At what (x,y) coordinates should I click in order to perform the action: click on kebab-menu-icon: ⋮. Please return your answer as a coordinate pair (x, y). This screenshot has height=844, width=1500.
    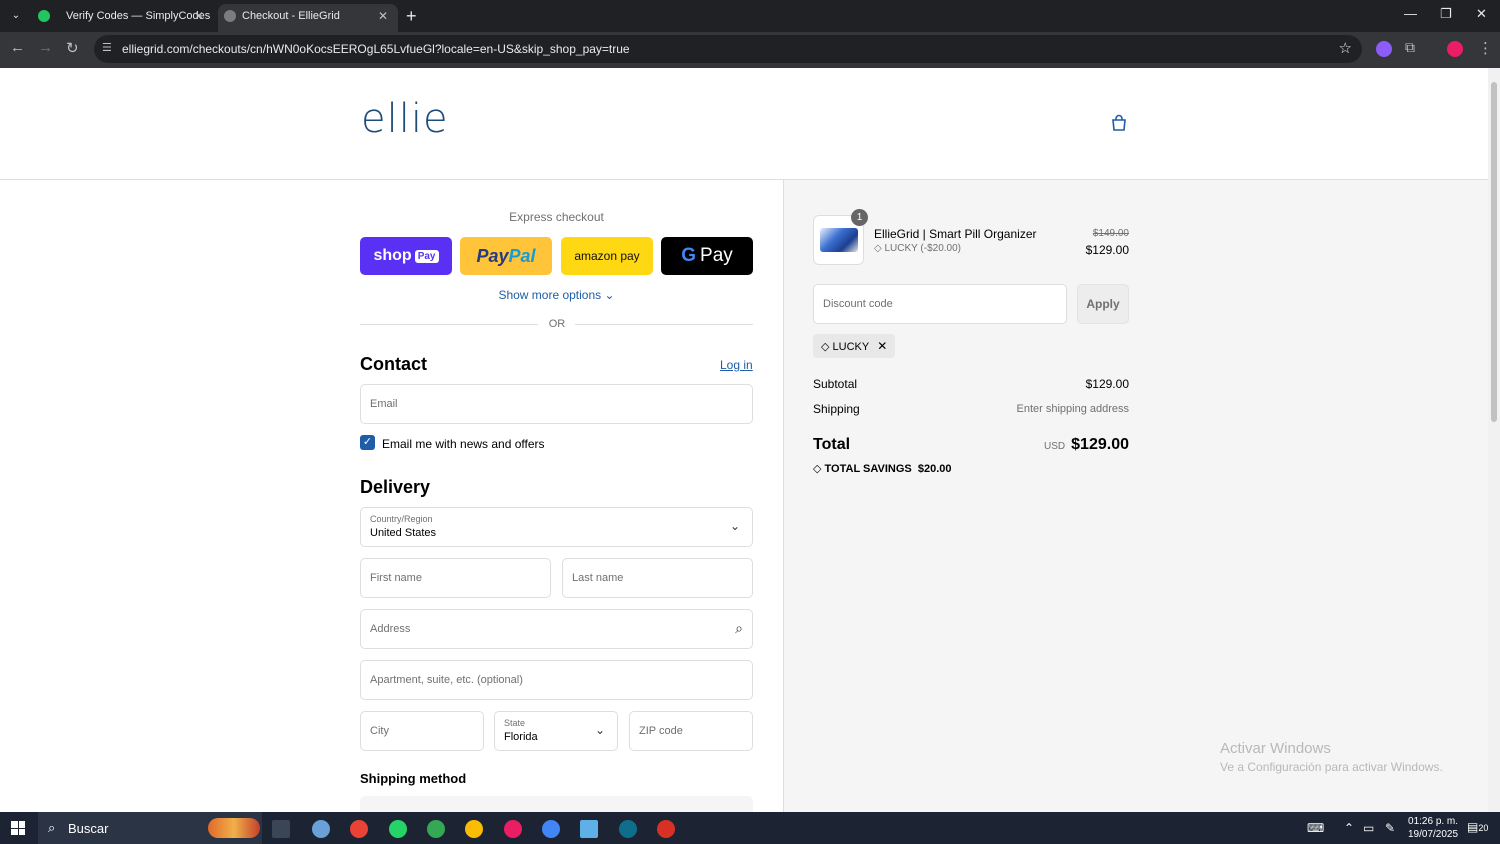
    Looking at the image, I should click on (1485, 48).